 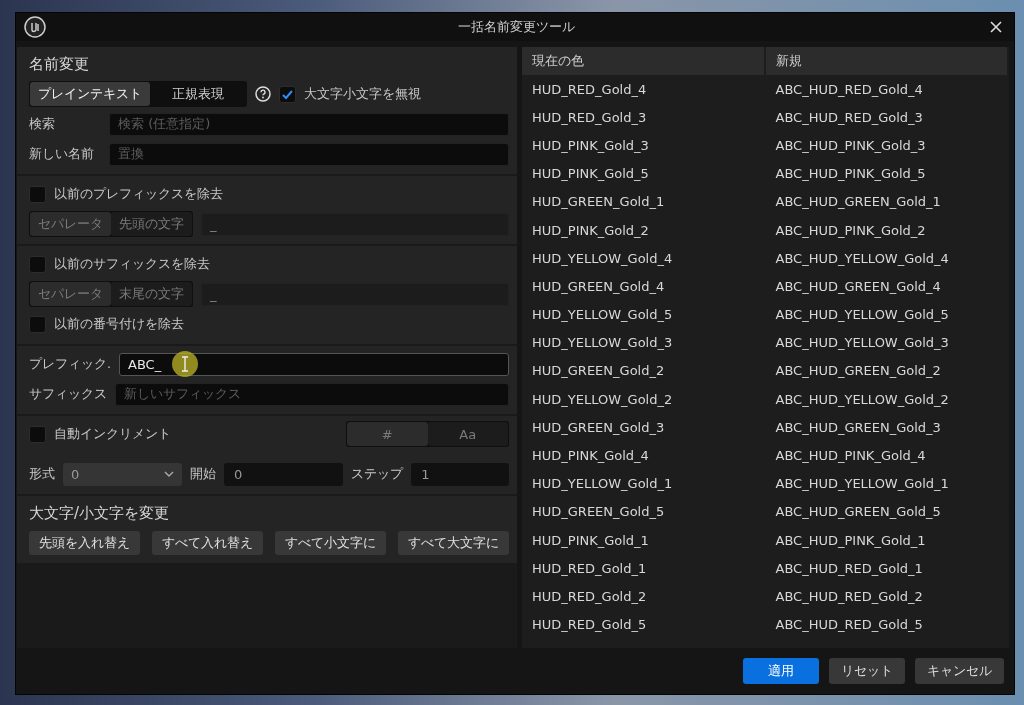 What do you see at coordinates (858, 512) in the screenshot?
I see `table-cell-text: ABC_HUD_GREEN_Gold_5` at bounding box center [858, 512].